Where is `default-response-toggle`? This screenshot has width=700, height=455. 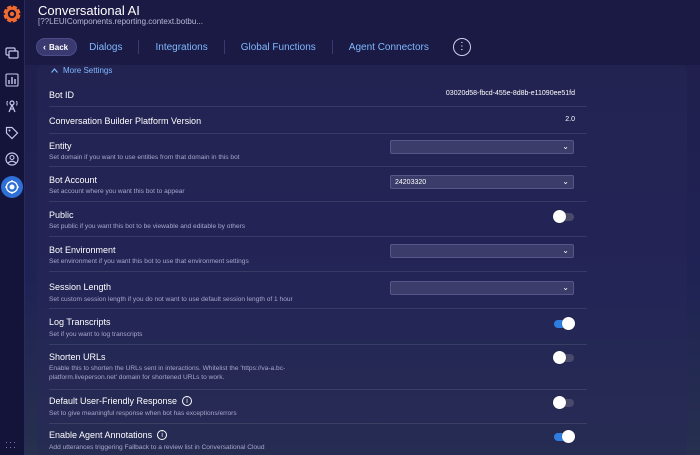 default-response-toggle is located at coordinates (563, 402).